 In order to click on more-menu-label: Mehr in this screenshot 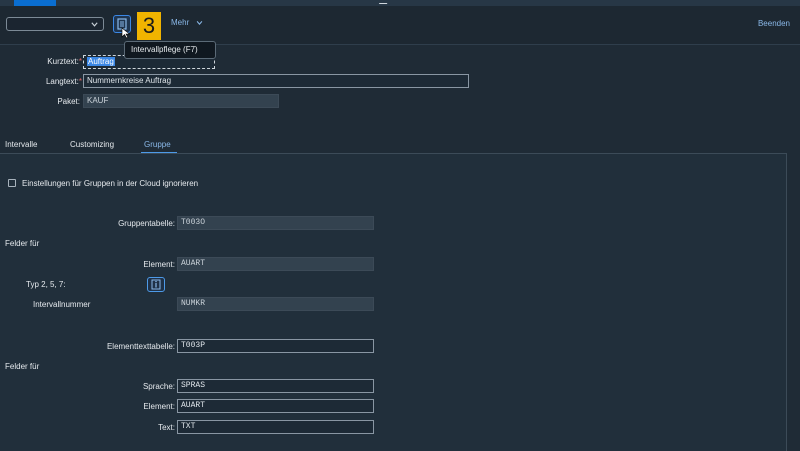, I will do `click(180, 22)`.